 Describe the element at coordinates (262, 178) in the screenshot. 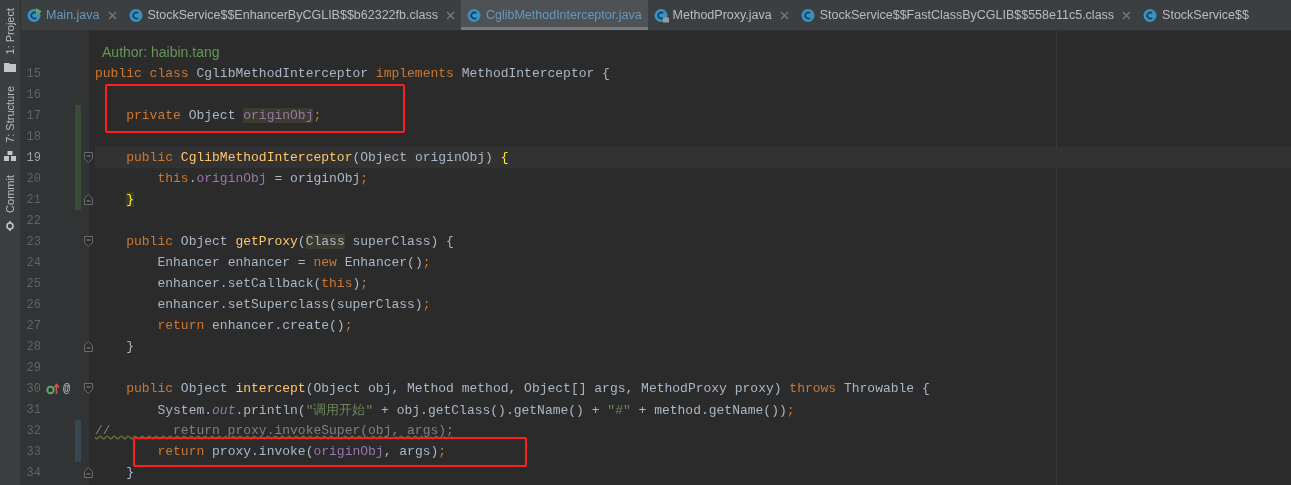

I see `code-line: this.originObj = originObj;` at that location.